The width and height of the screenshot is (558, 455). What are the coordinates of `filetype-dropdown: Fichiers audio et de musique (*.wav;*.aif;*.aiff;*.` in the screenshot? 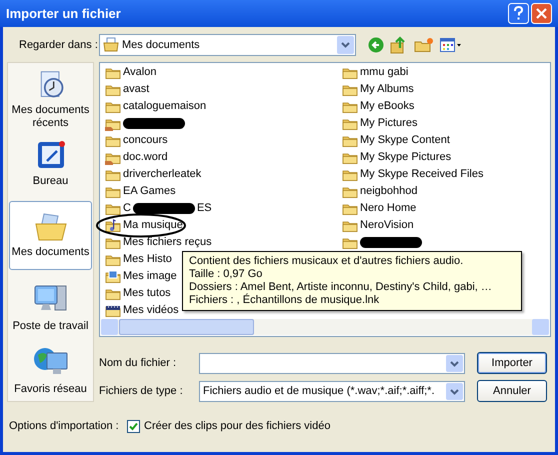 It's located at (332, 391).